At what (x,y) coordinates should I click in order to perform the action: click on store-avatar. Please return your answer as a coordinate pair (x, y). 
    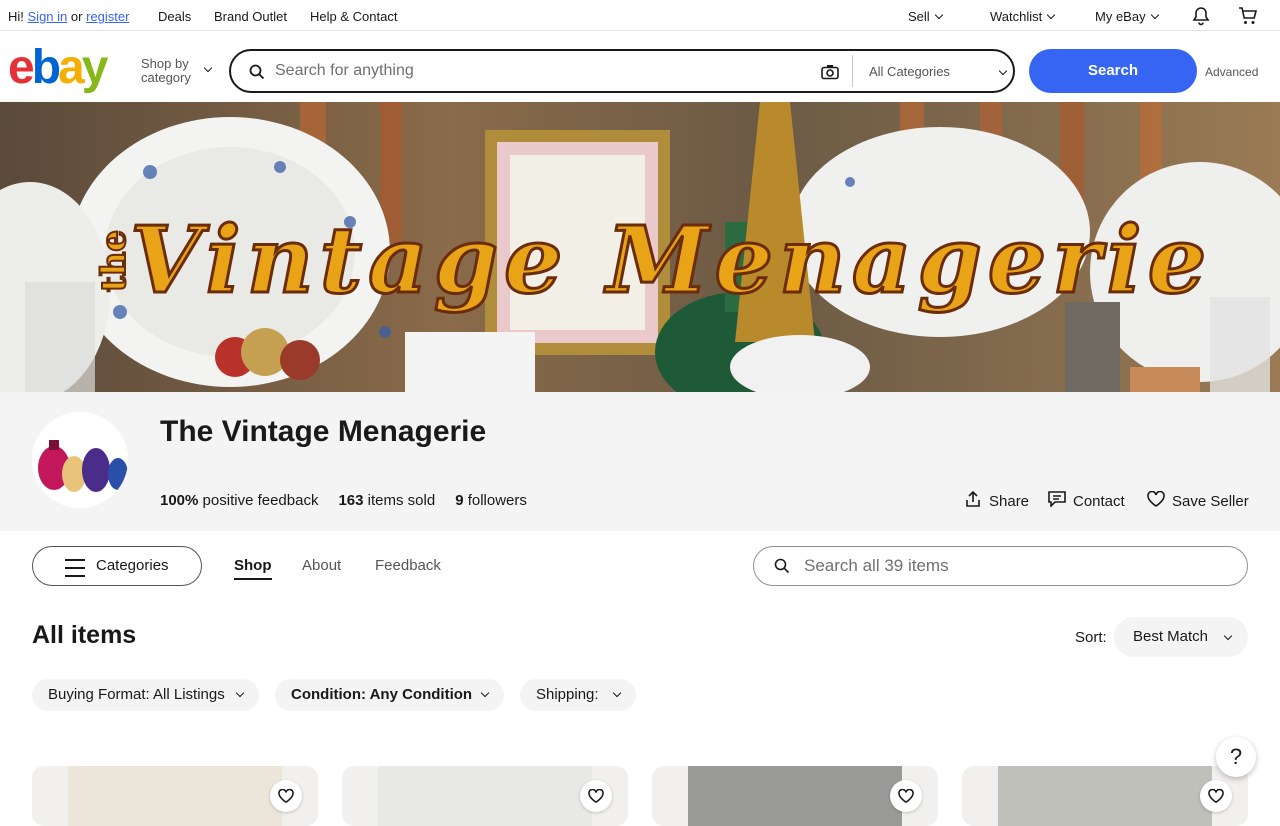
    Looking at the image, I should click on (80, 460).